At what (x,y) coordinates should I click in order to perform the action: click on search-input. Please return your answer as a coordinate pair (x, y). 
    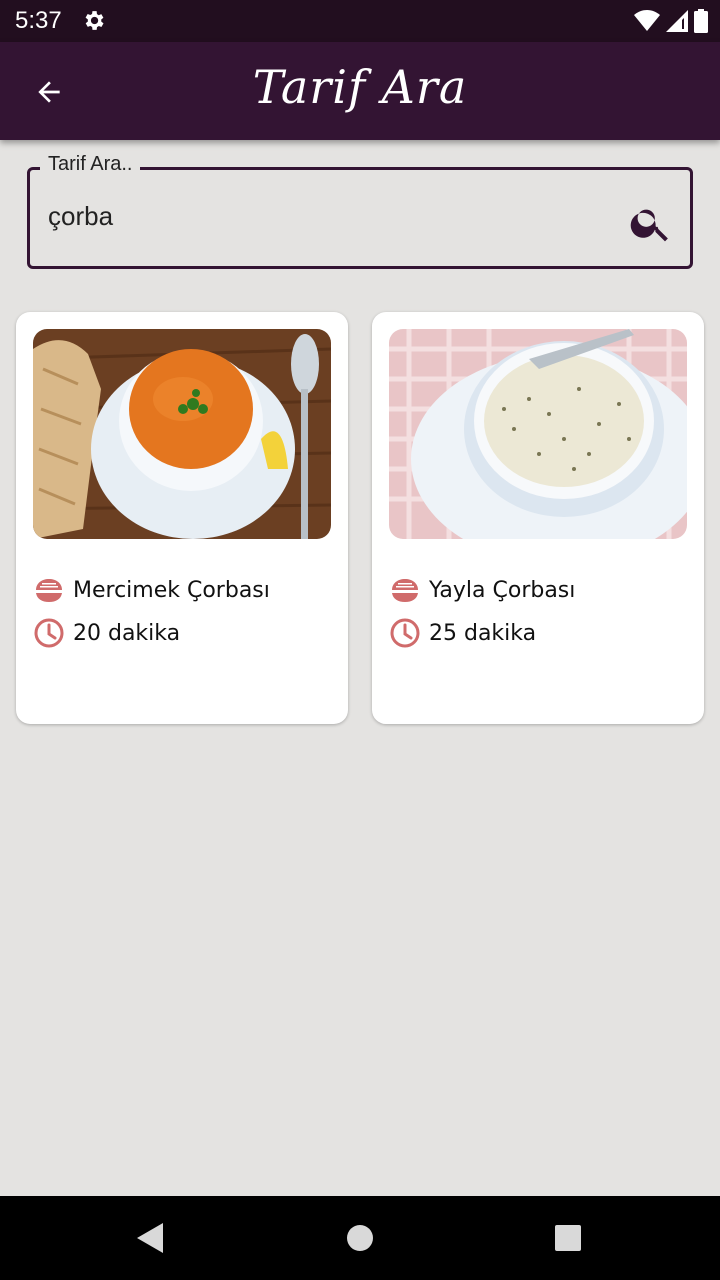
    Looking at the image, I should click on (328, 216).